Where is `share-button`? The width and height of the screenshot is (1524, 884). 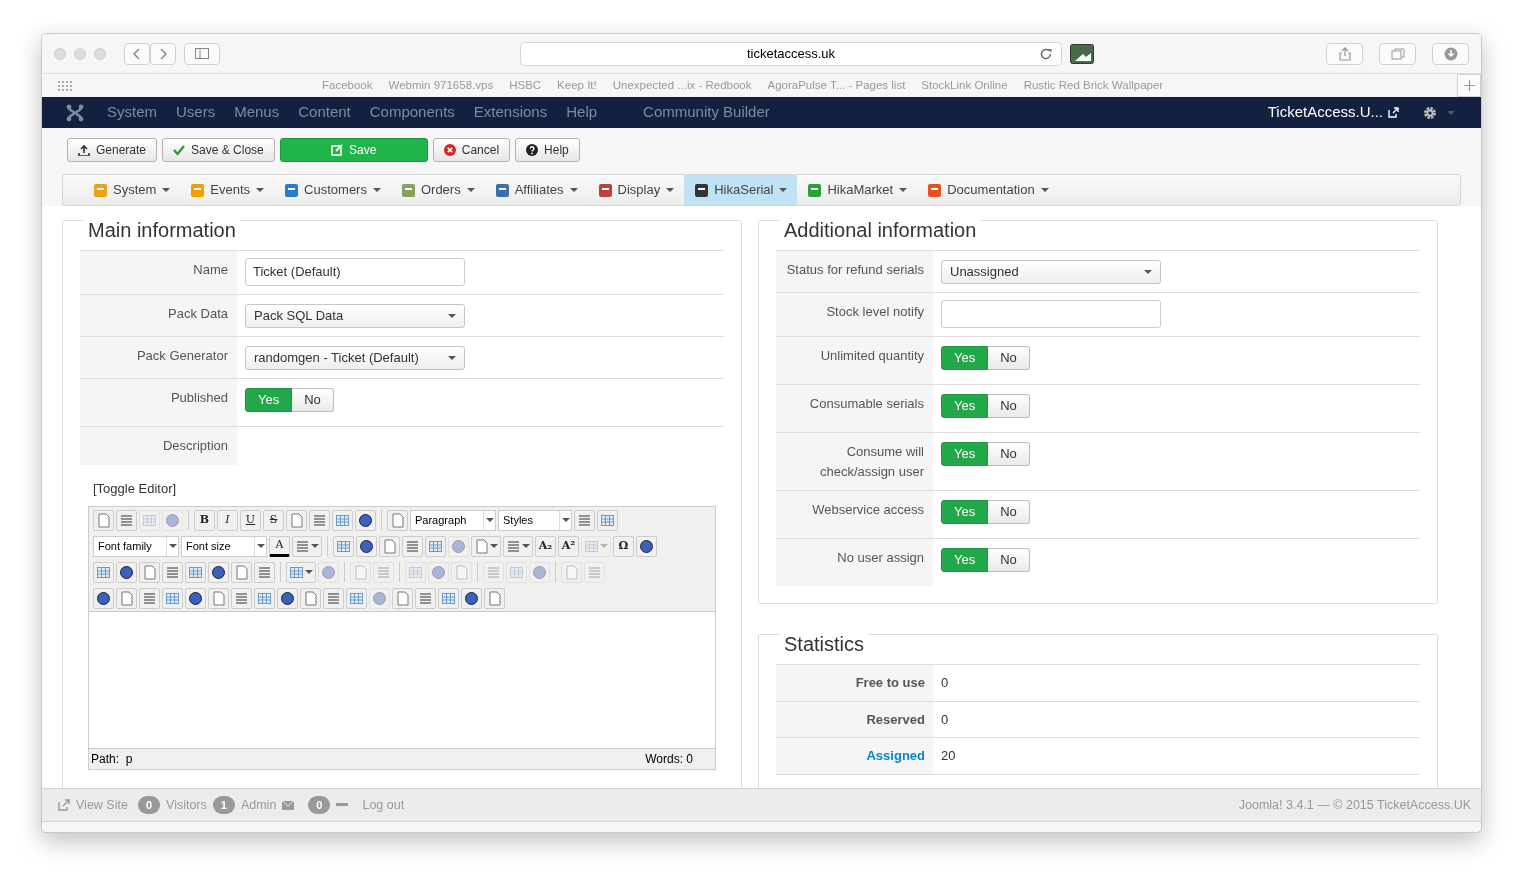 share-button is located at coordinates (1344, 53).